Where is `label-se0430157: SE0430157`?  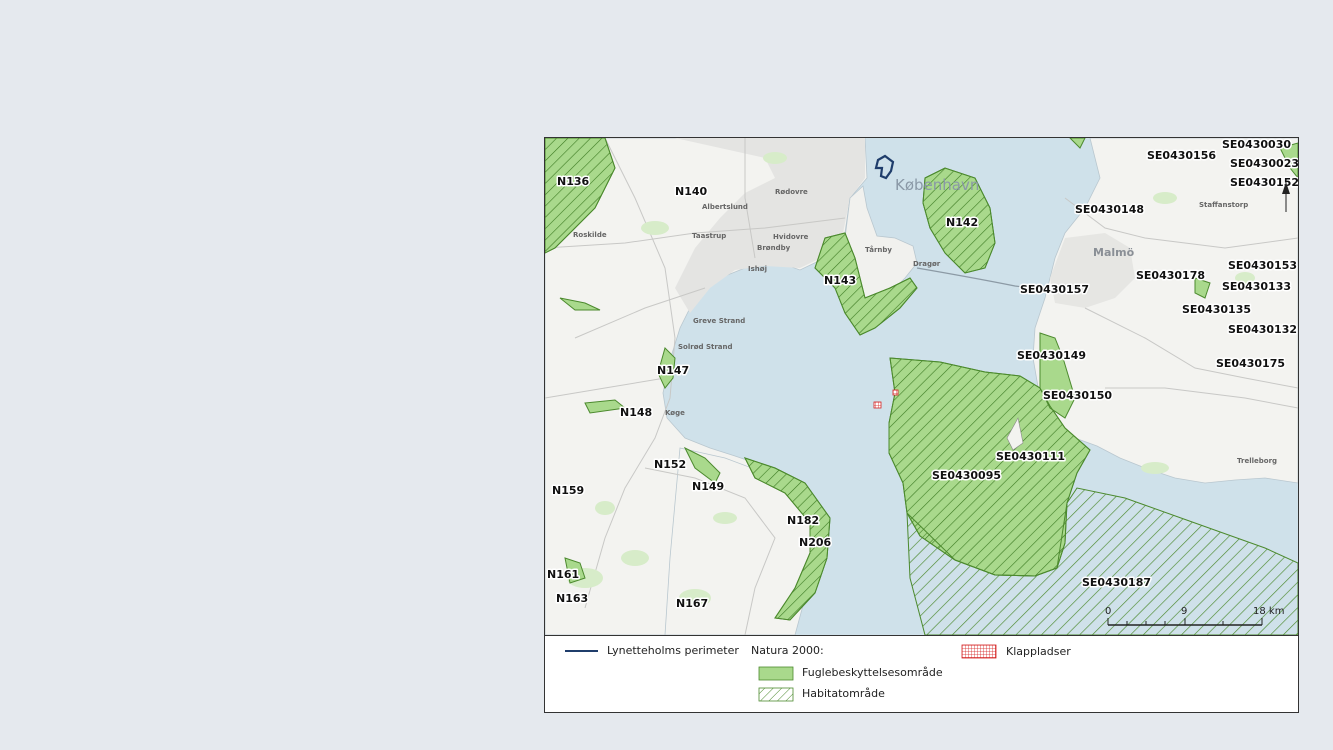
label-se0430157: SE0430157 is located at coordinates (1054, 289).